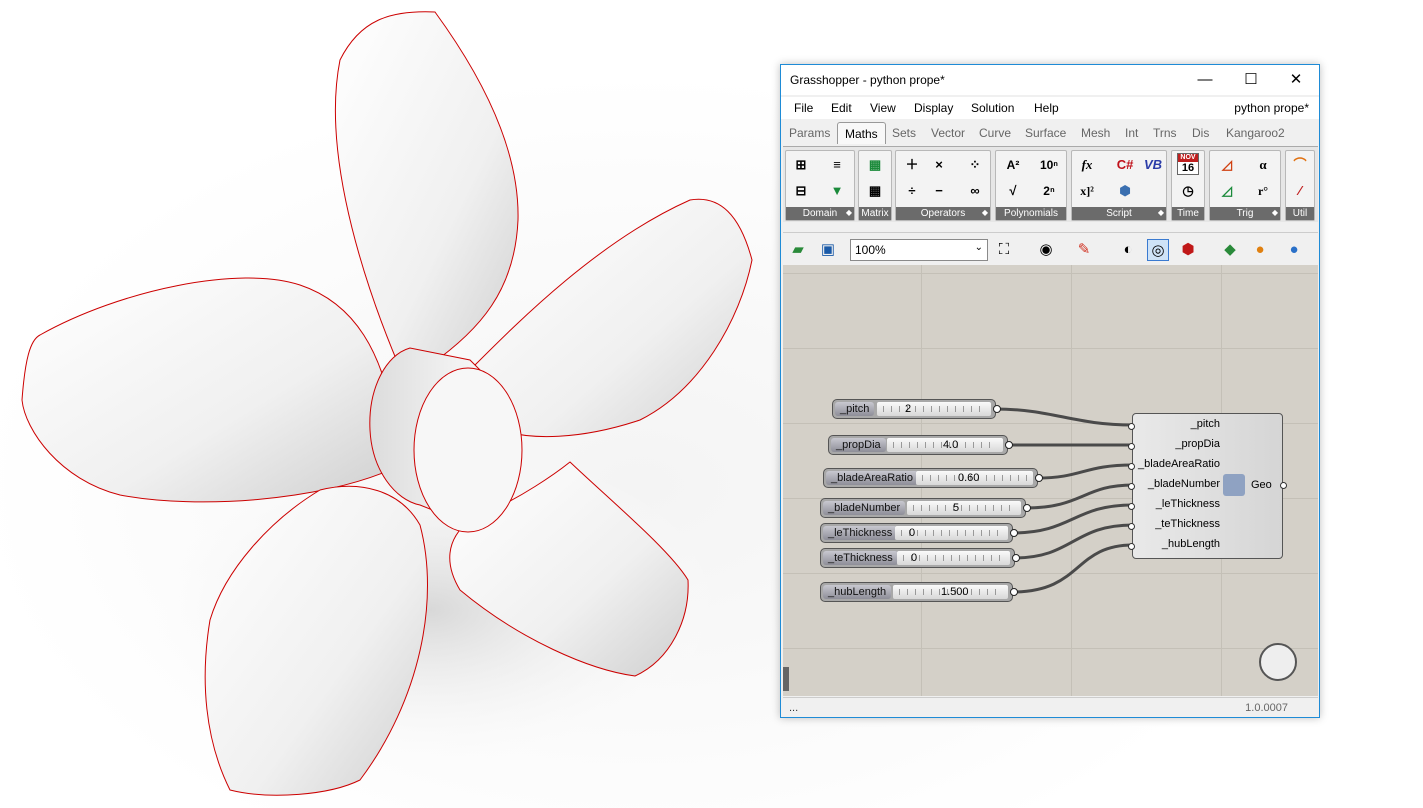  Describe the element at coordinates (912, 191) in the screenshot. I see `divide-icon: ÷` at that location.